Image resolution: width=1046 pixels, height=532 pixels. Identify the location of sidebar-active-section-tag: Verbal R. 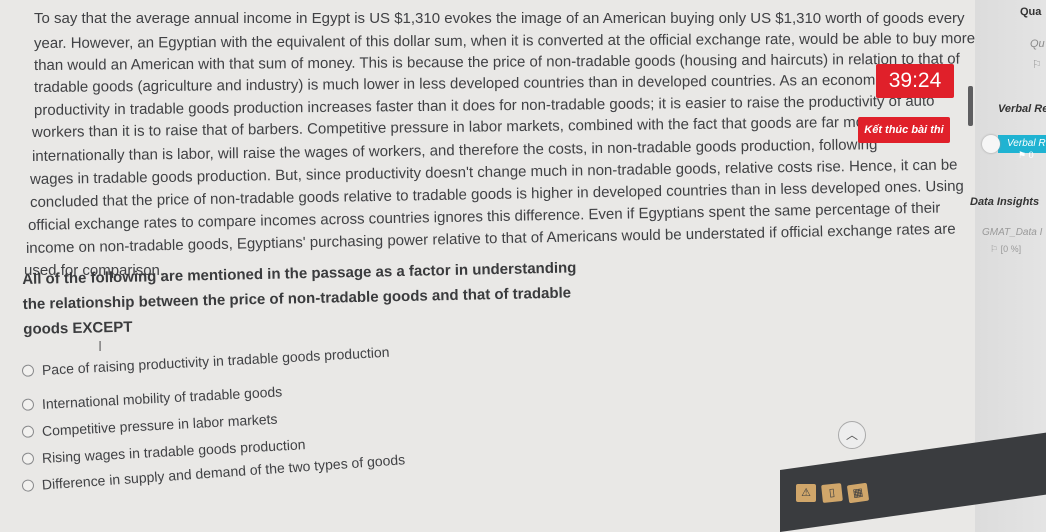
(1026, 143).